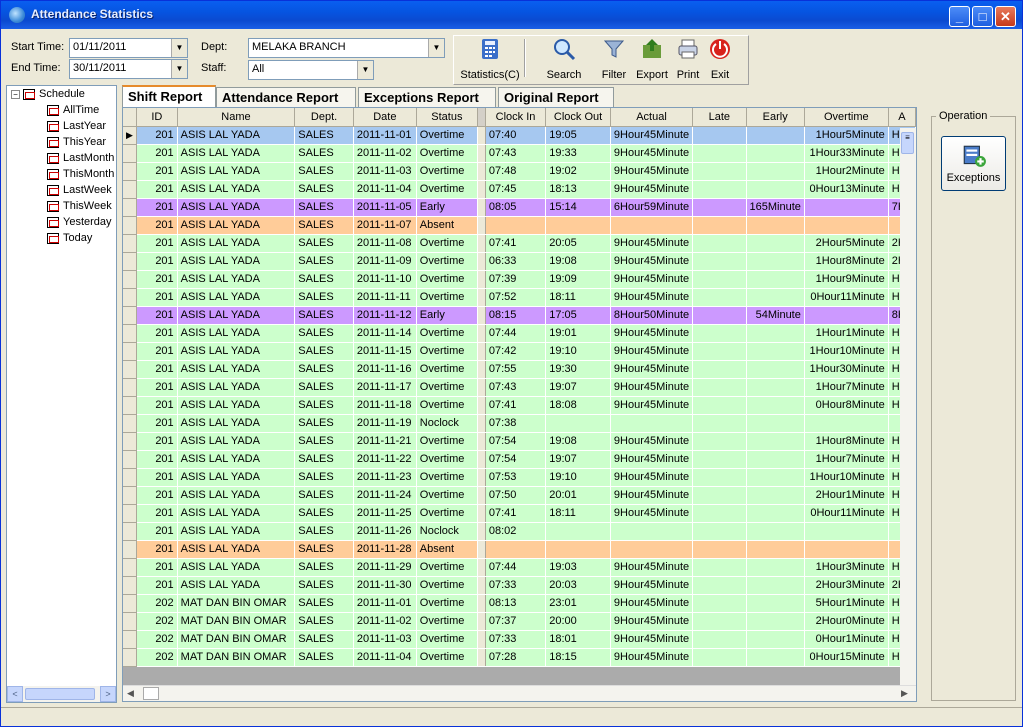 The width and height of the screenshot is (1023, 727). Describe the element at coordinates (516, 225) in the screenshot. I see `cell-in` at that location.